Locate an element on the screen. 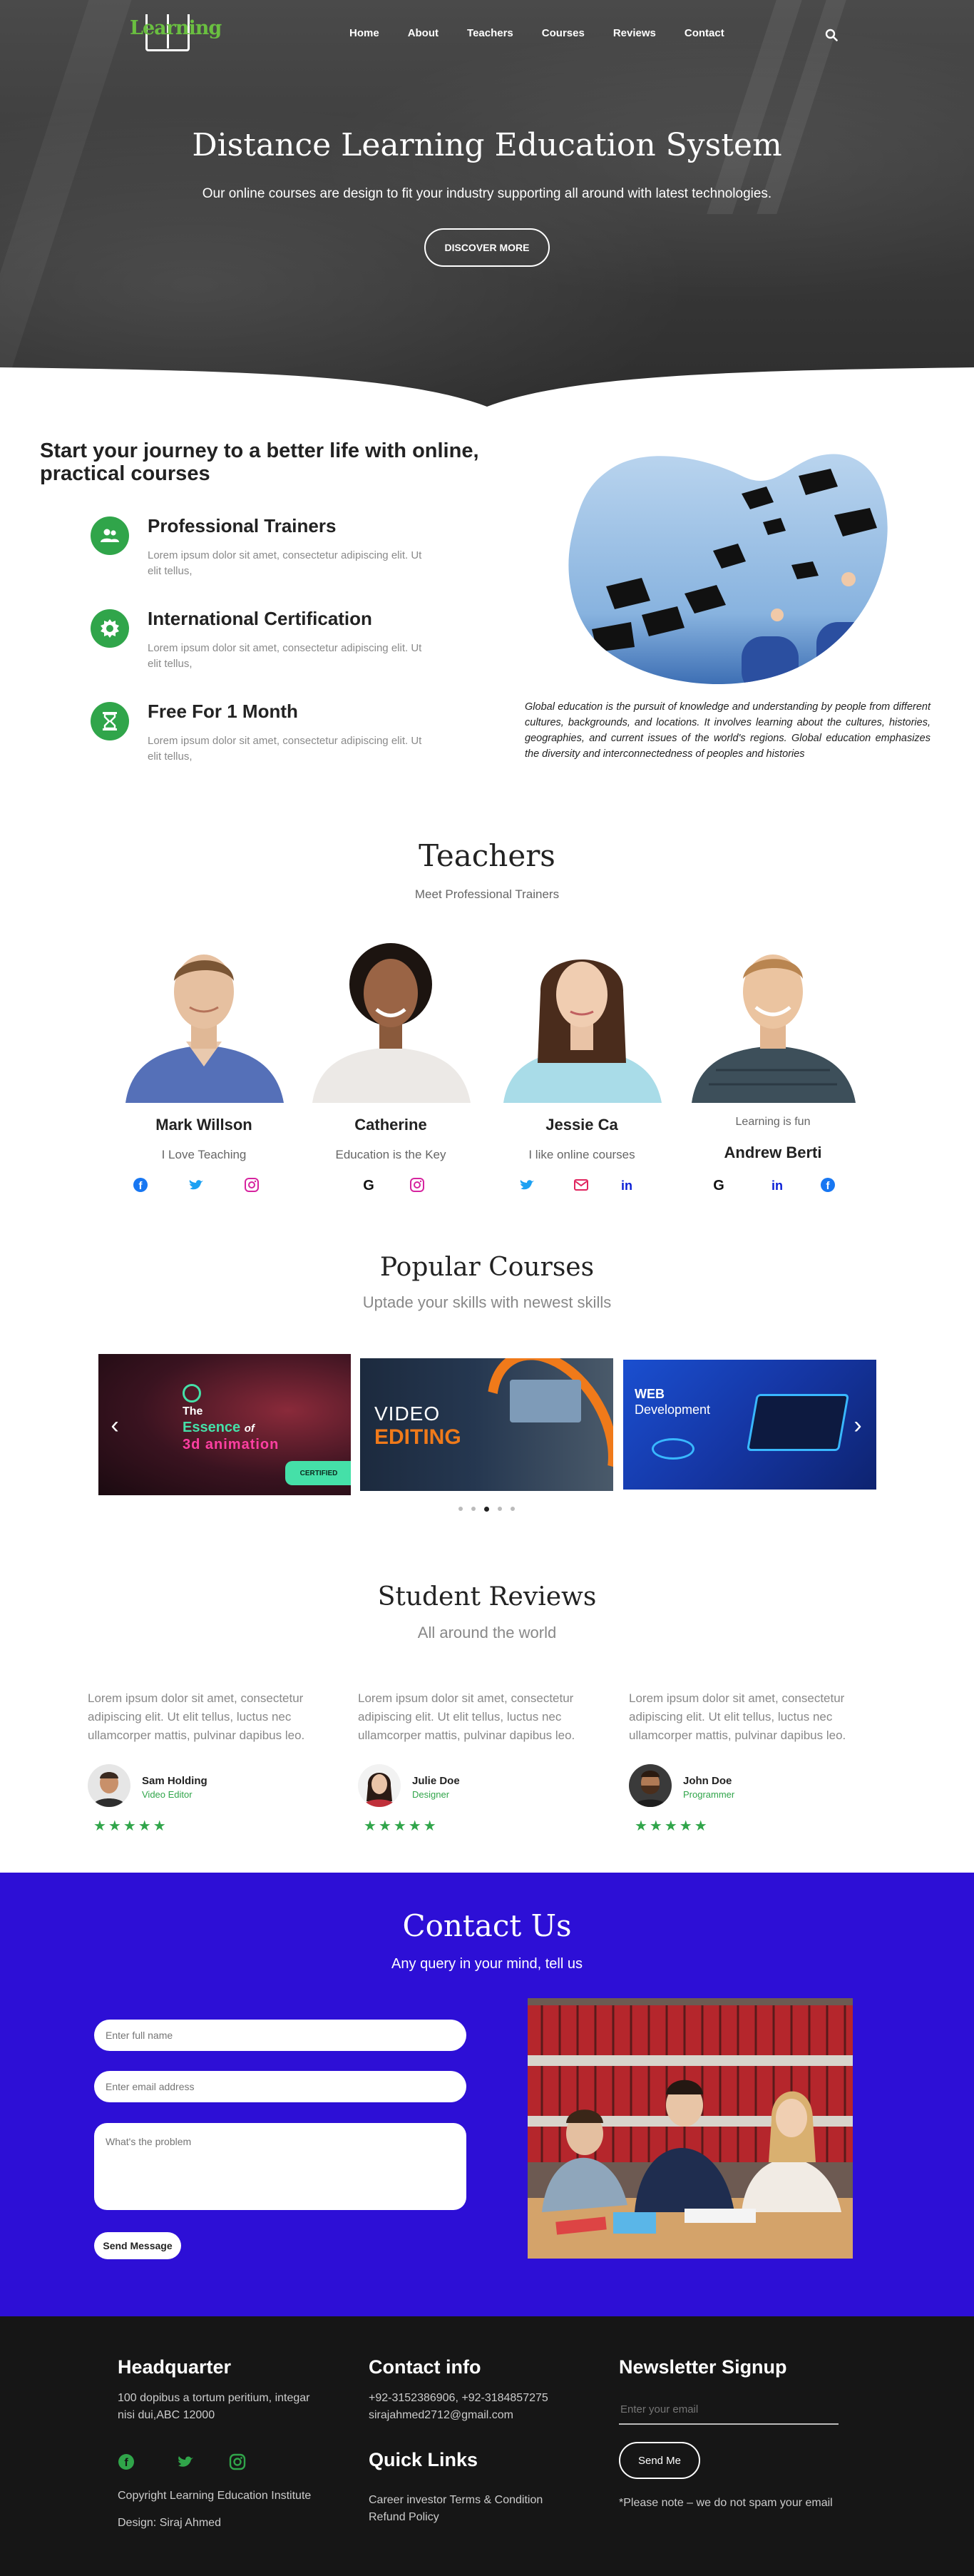 The image size is (974, 2576). course-text: 3d animation is located at coordinates (231, 1444).